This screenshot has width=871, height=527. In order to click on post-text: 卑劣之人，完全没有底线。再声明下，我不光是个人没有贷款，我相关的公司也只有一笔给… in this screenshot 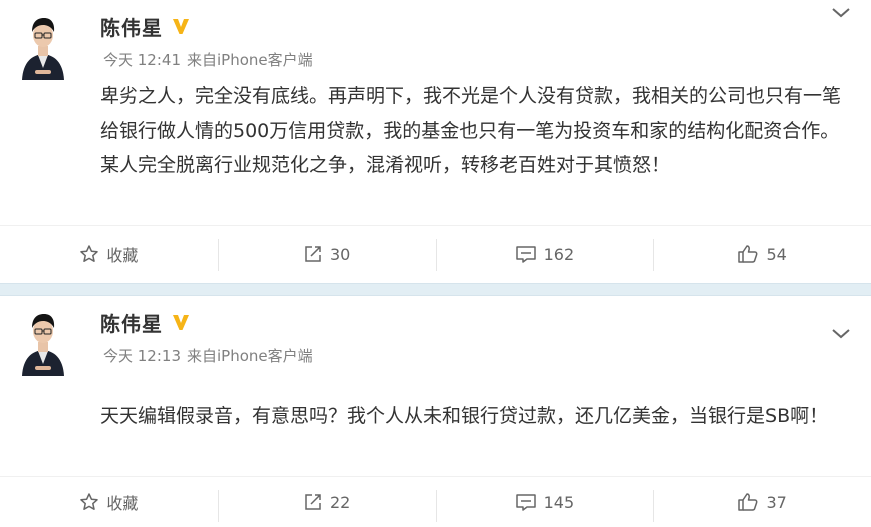, I will do `click(471, 130)`.